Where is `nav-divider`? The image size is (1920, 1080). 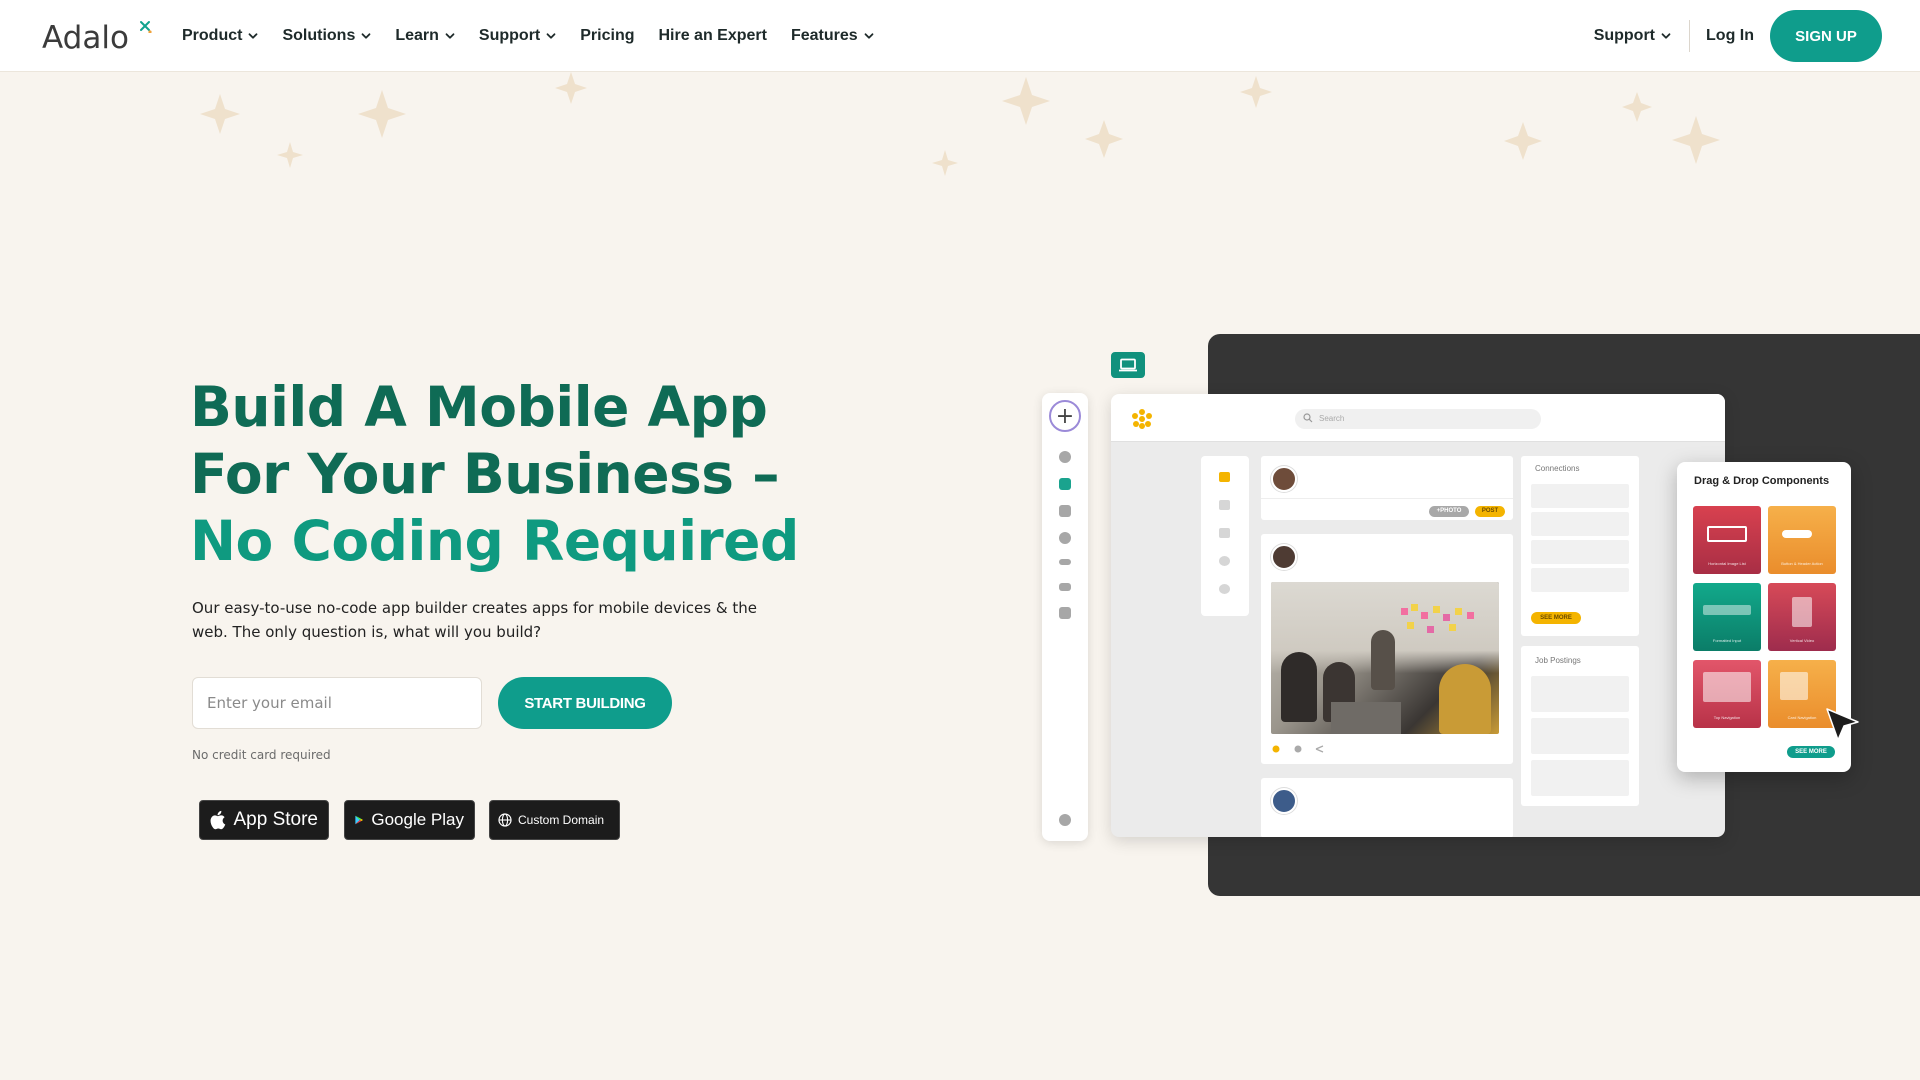
nav-divider is located at coordinates (1690, 36).